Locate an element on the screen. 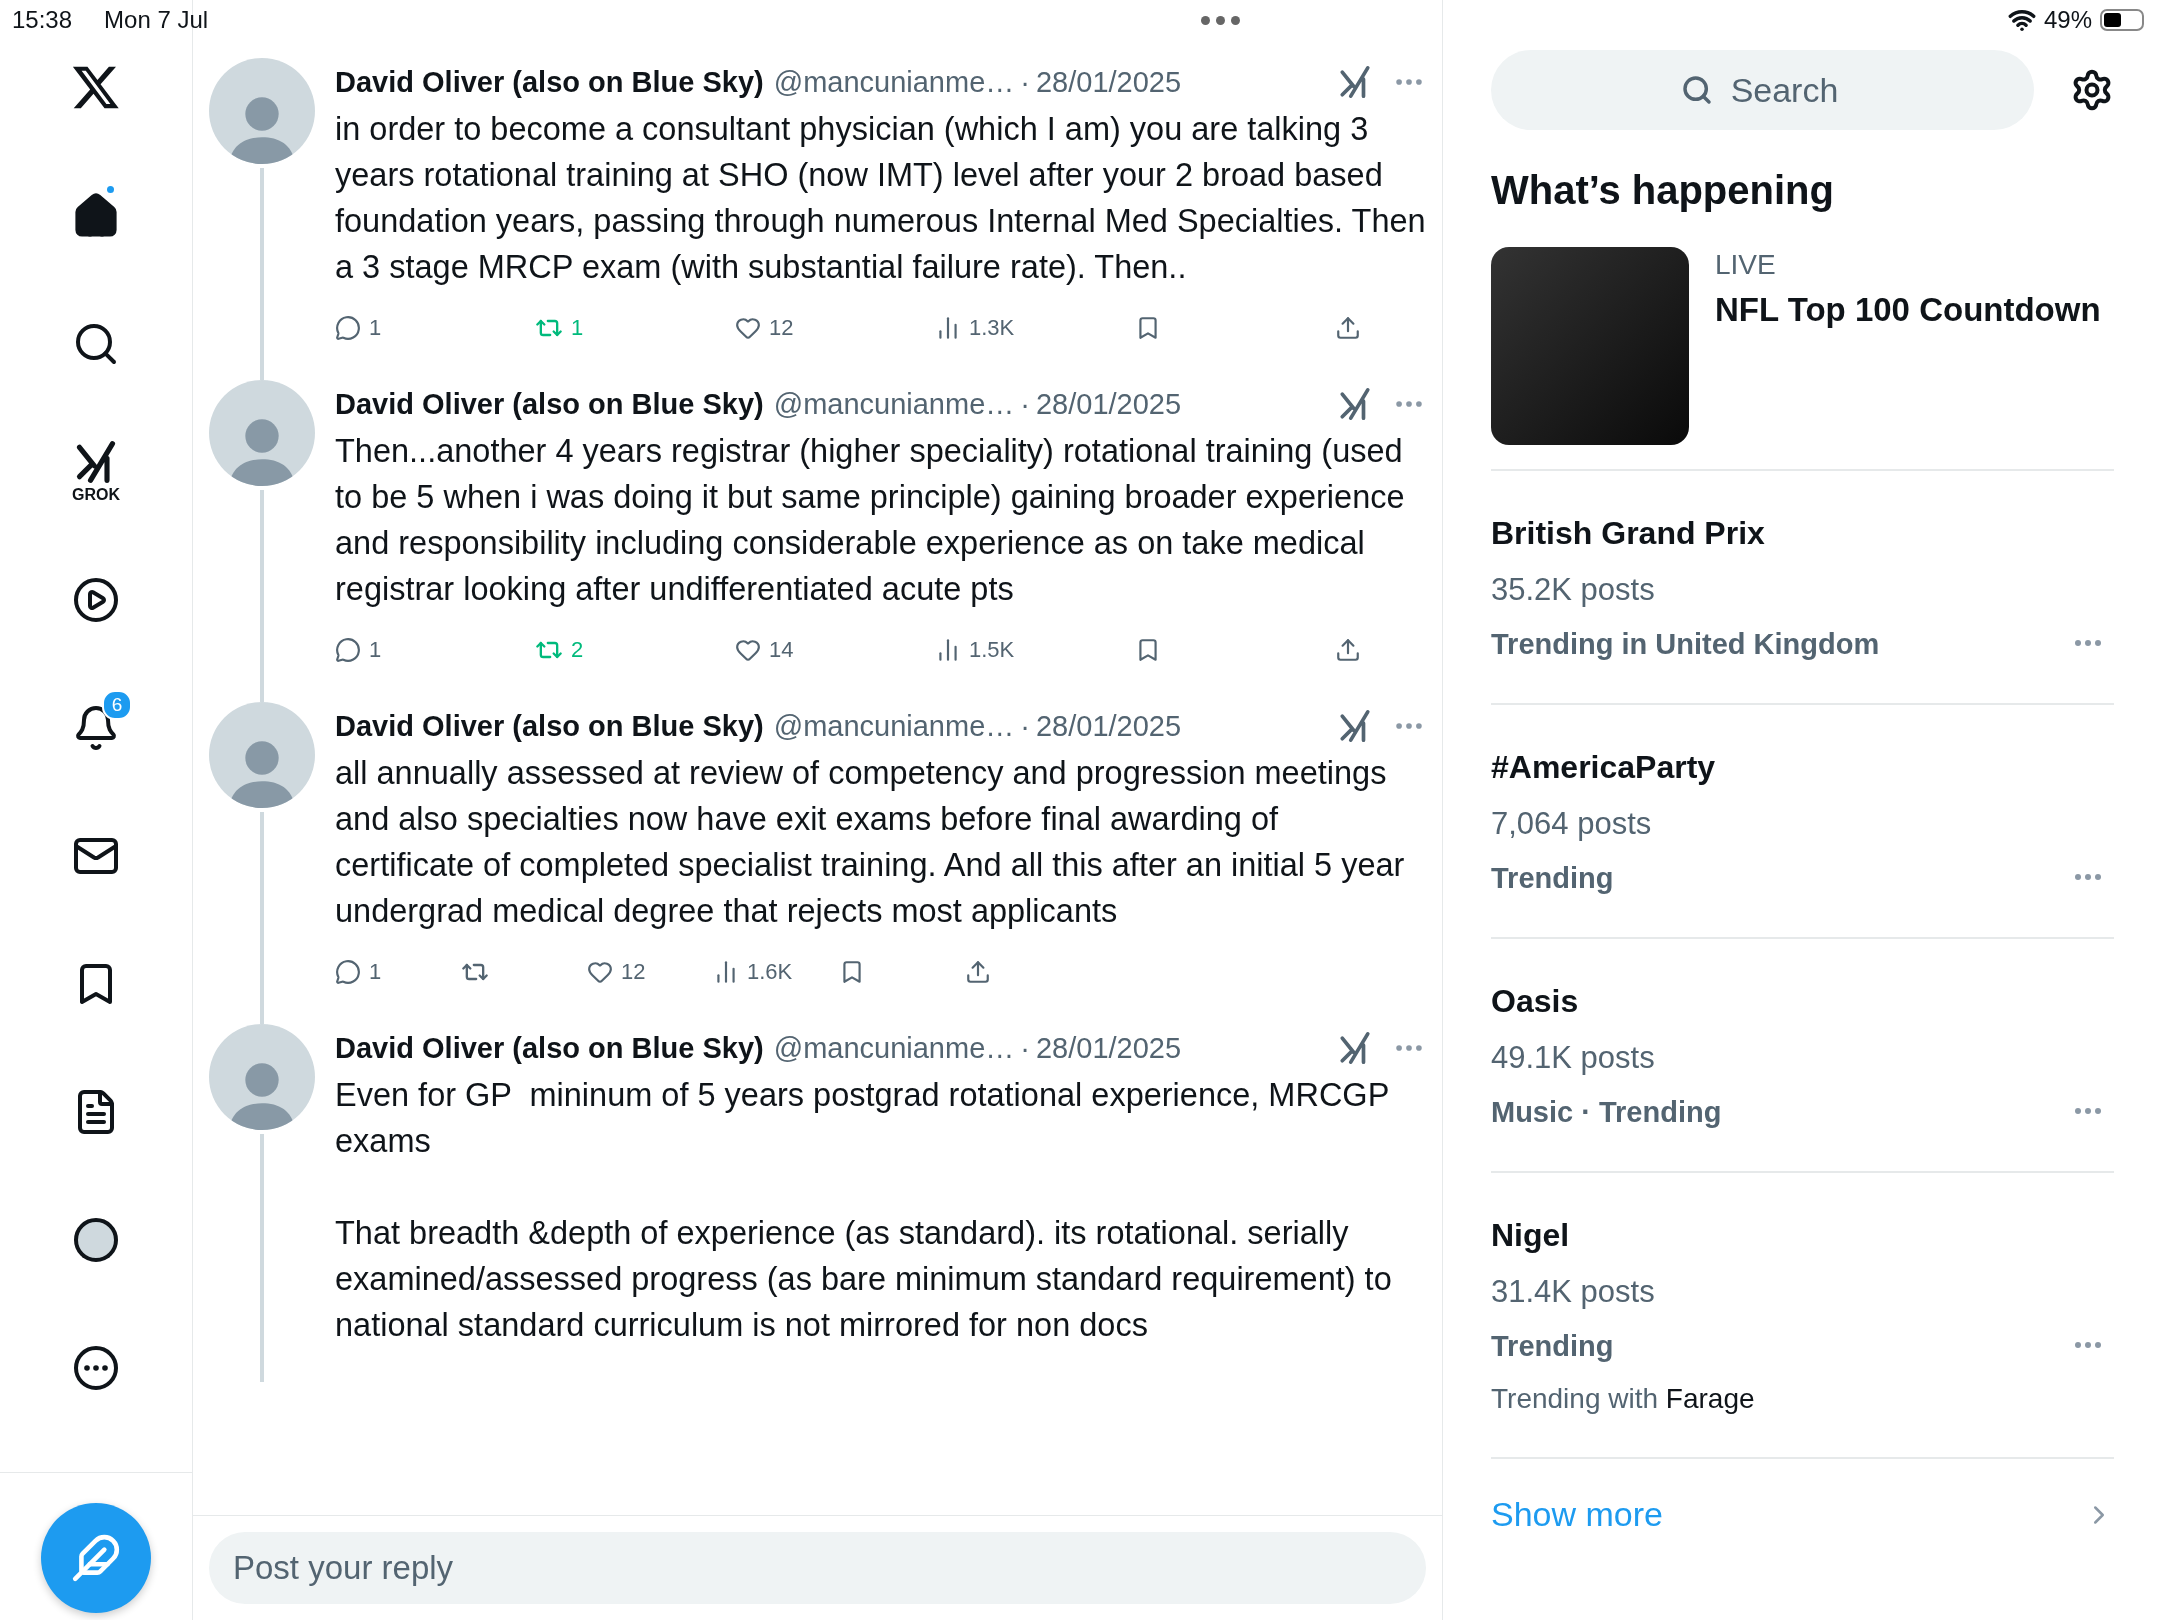 The image size is (2160, 1620). post-text: all annually assessed at review of competency and progression meetings and also specialties now have exit exams before final awarding of certificate of completed specialist training. And all this after an initial 5 year undergrad medical degree that rejects most applicants is located at coordinates (870, 842).